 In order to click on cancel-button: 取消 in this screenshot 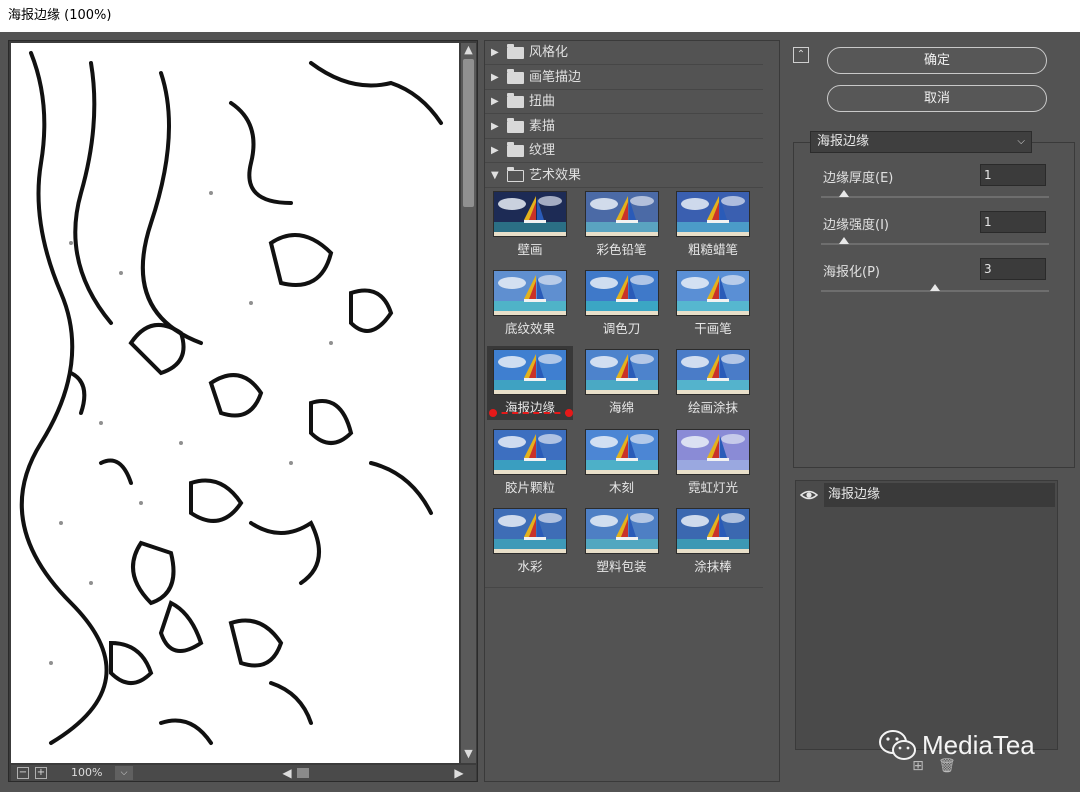, I will do `click(937, 98)`.